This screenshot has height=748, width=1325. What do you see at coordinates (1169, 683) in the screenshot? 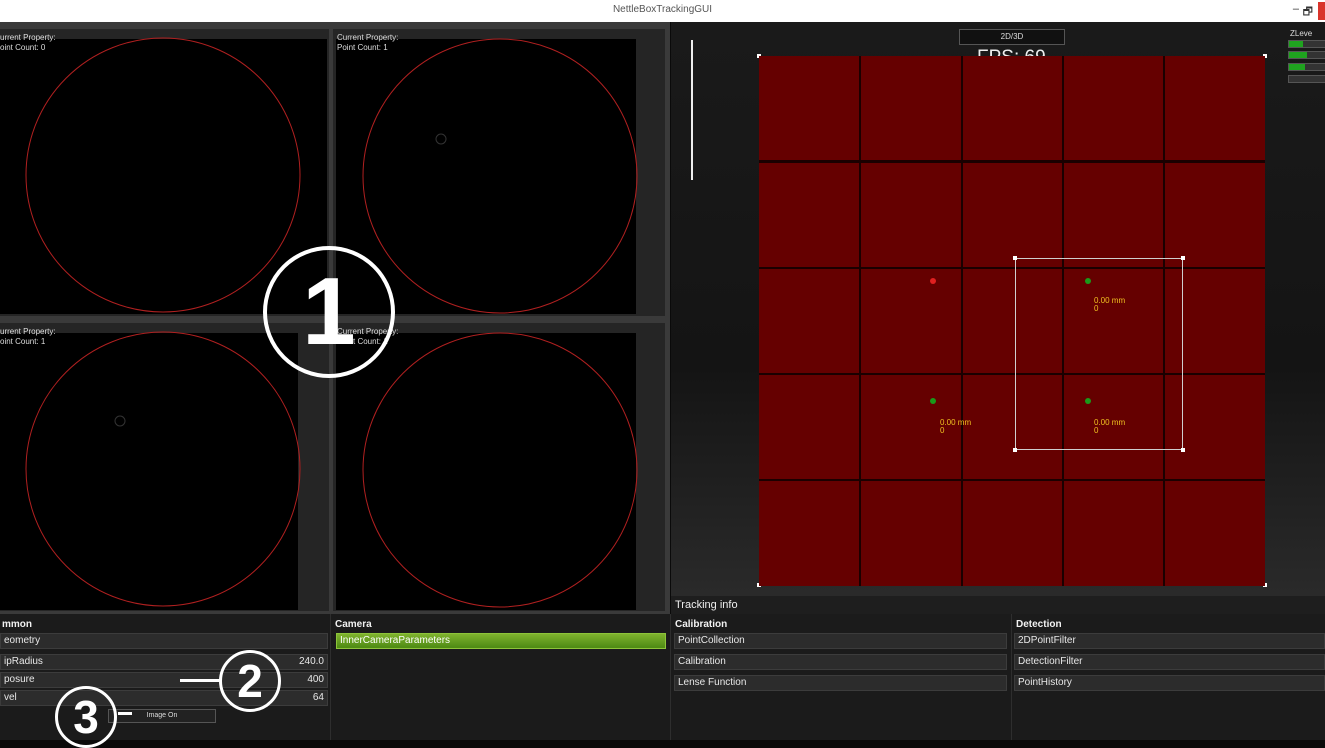
I see `detection-item-point-history: PointHistory` at bounding box center [1169, 683].